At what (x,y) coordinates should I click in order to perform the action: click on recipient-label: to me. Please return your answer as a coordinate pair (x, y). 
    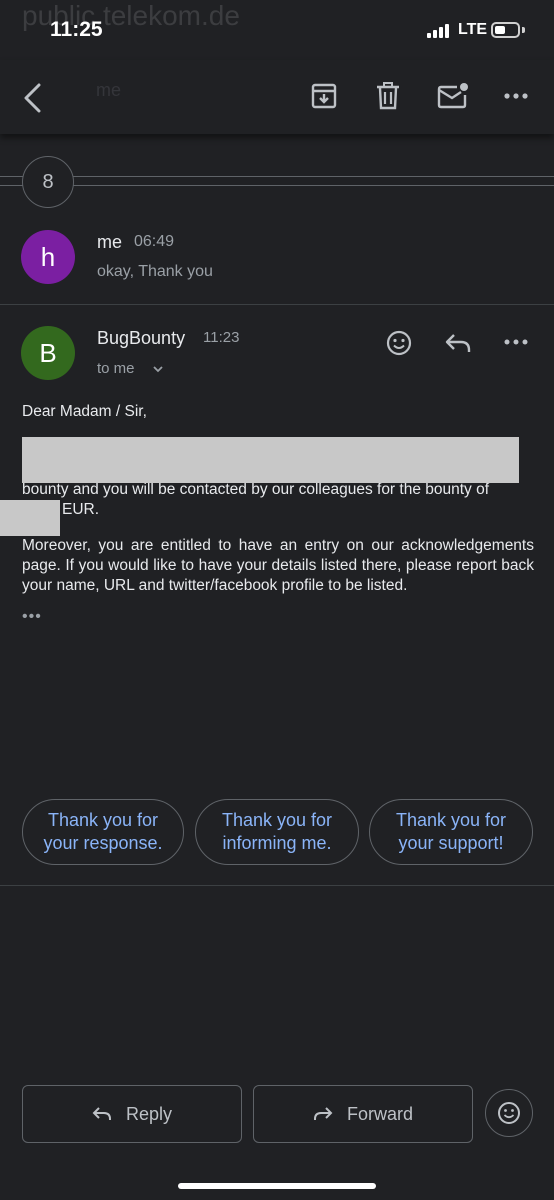
    Looking at the image, I should click on (116, 368).